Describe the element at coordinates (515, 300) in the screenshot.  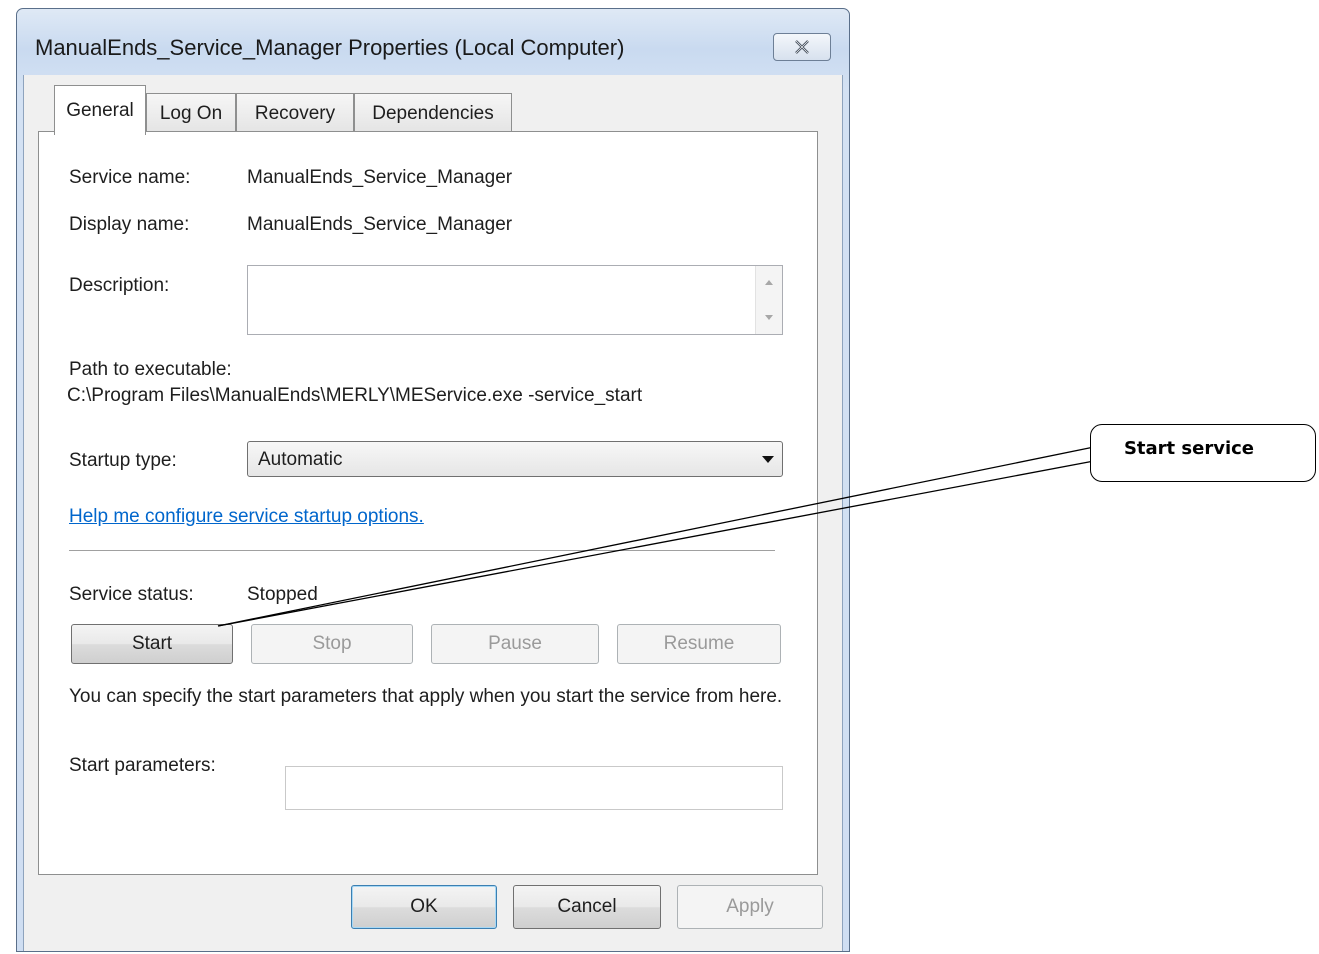
I see `description-field` at that location.